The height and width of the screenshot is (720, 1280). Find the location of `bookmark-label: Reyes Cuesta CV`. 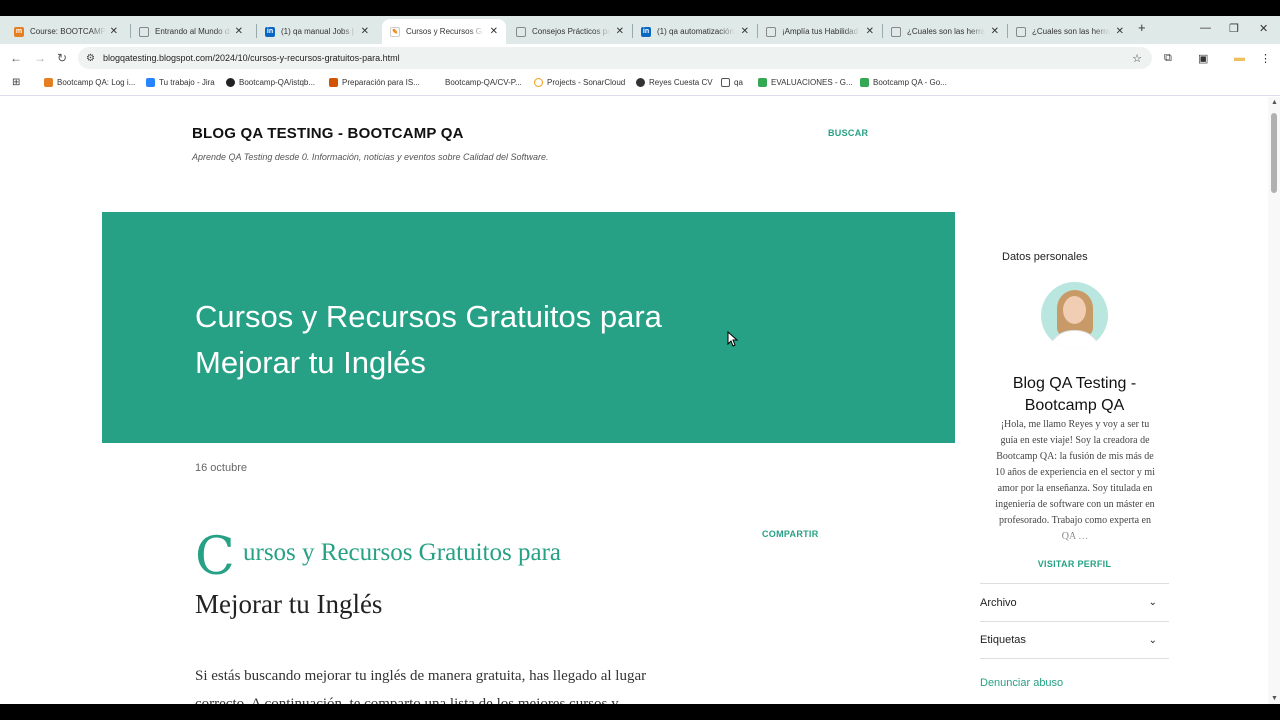

bookmark-label: Reyes Cuesta CV is located at coordinates (681, 82).